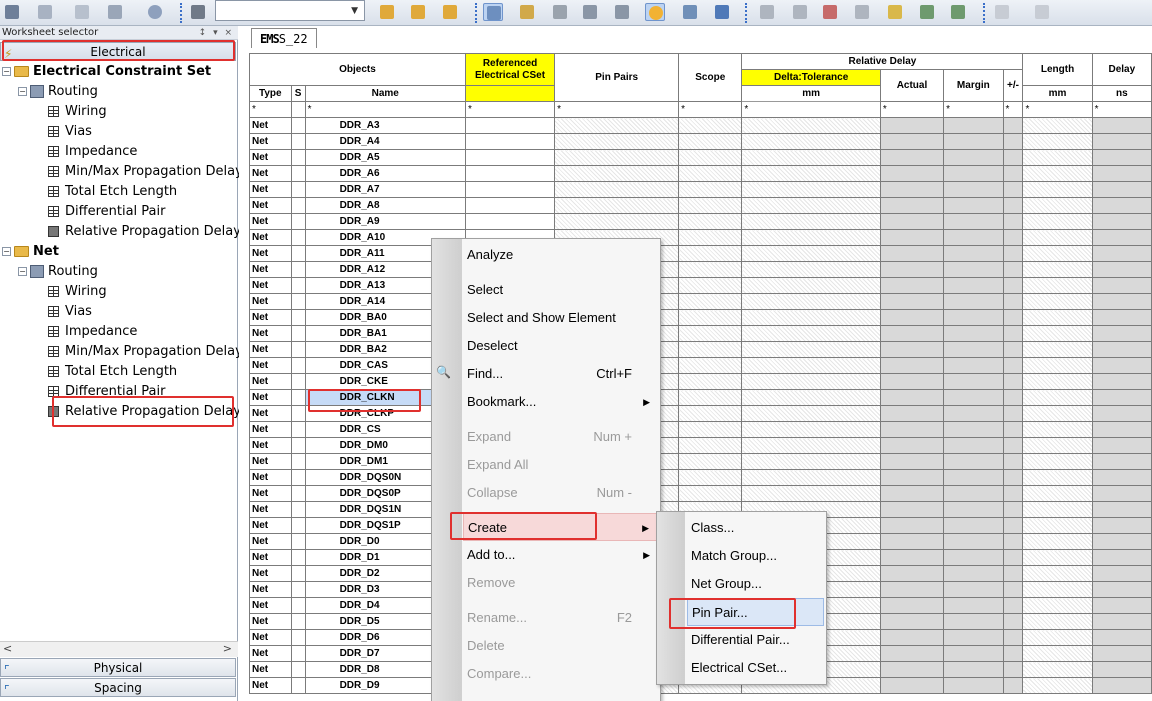 Image resolution: width=1152 pixels, height=701 pixels. I want to click on table-row: Net DDR_CS, so click(700, 429).